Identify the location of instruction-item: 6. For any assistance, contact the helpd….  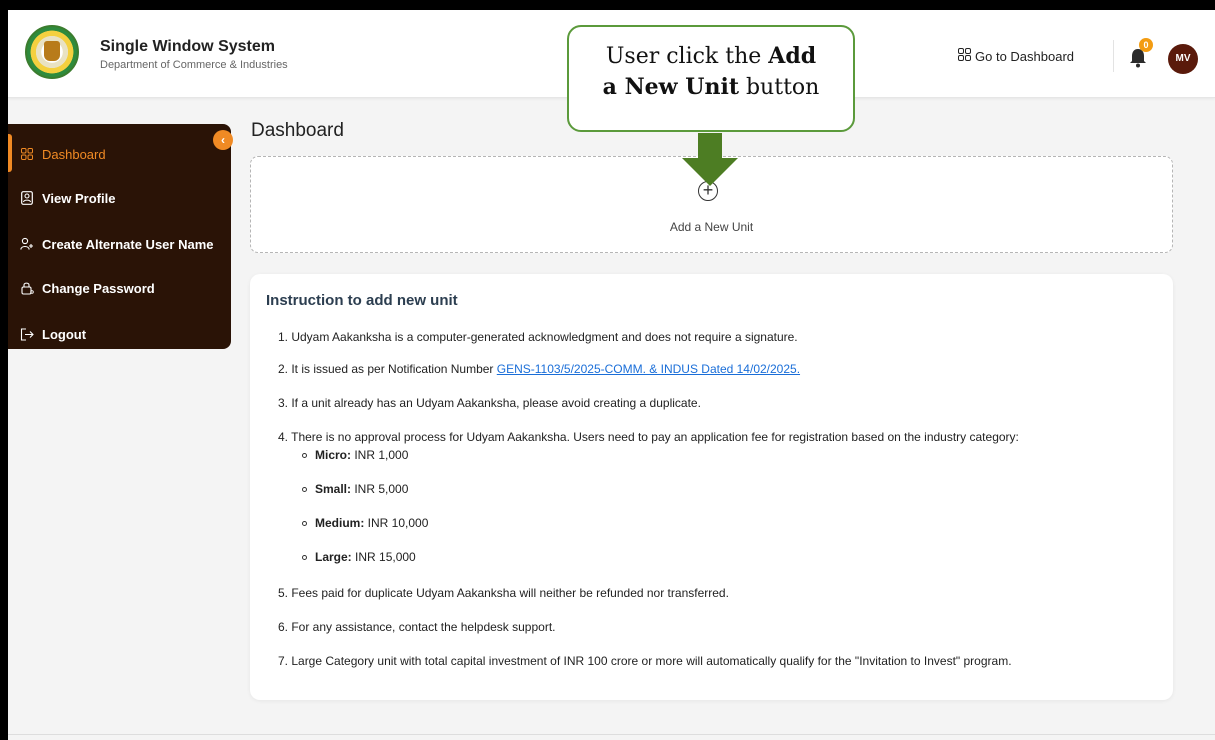
(417, 627).